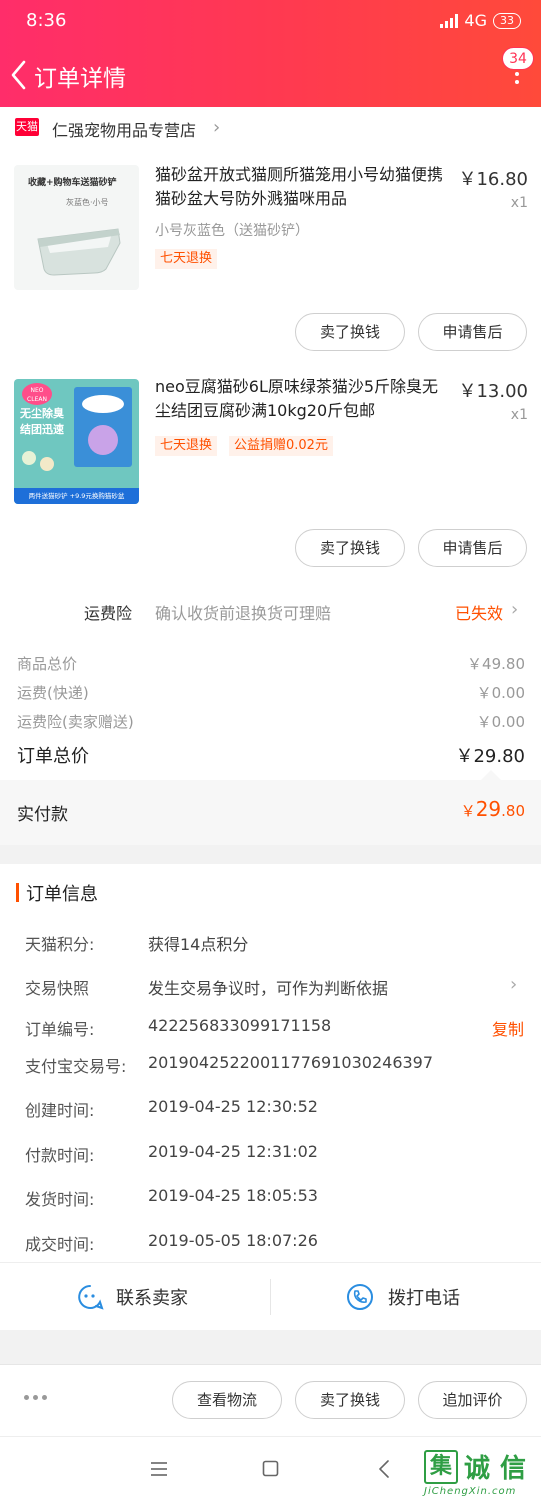  I want to click on menu-icon, so click(159, 1469).